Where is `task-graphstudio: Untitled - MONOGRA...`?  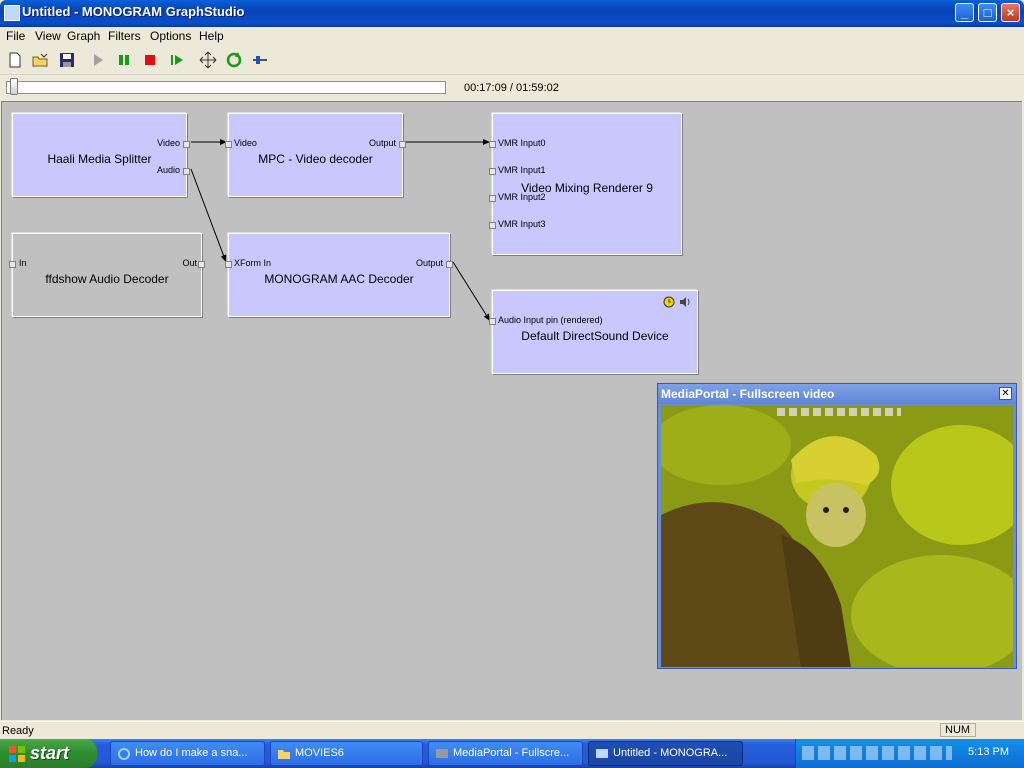
task-graphstudio: Untitled - MONOGRA... is located at coordinates (665, 753).